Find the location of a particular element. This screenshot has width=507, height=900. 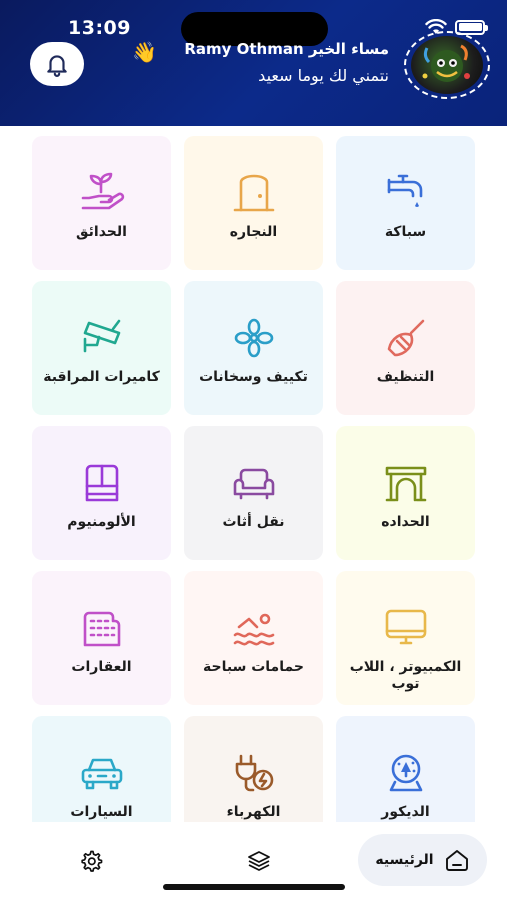

settings-nav-button is located at coordinates (91, 861).